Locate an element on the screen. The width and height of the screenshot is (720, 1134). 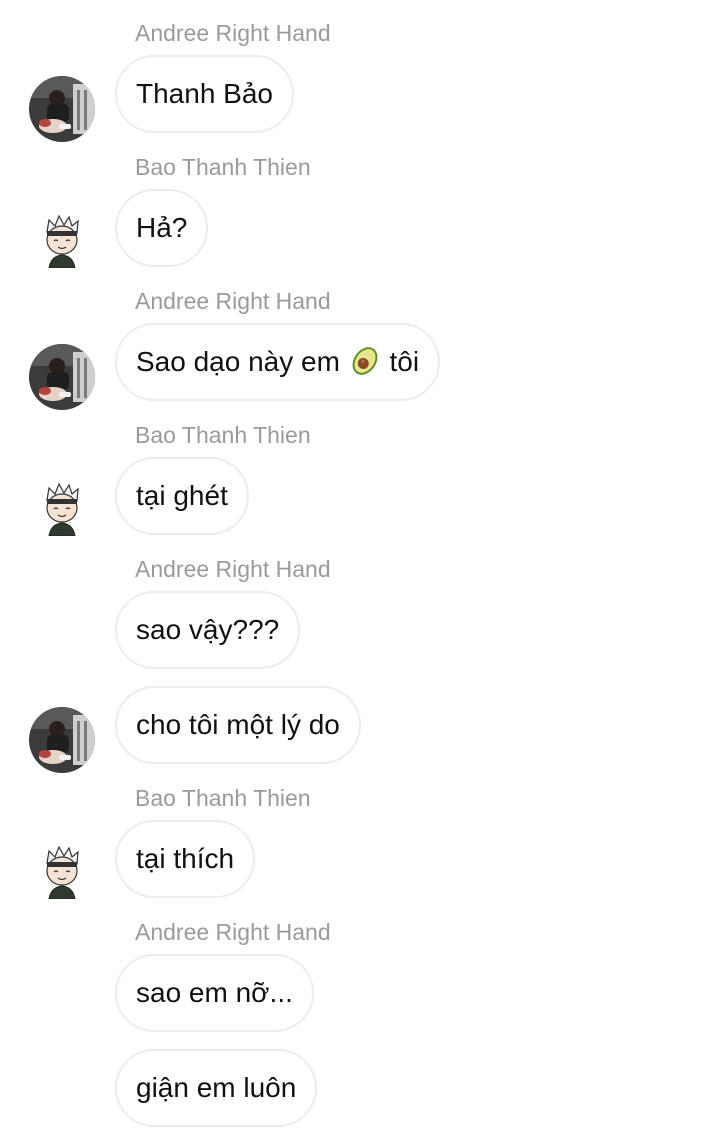
message-text: Hả? is located at coordinates (162, 227).